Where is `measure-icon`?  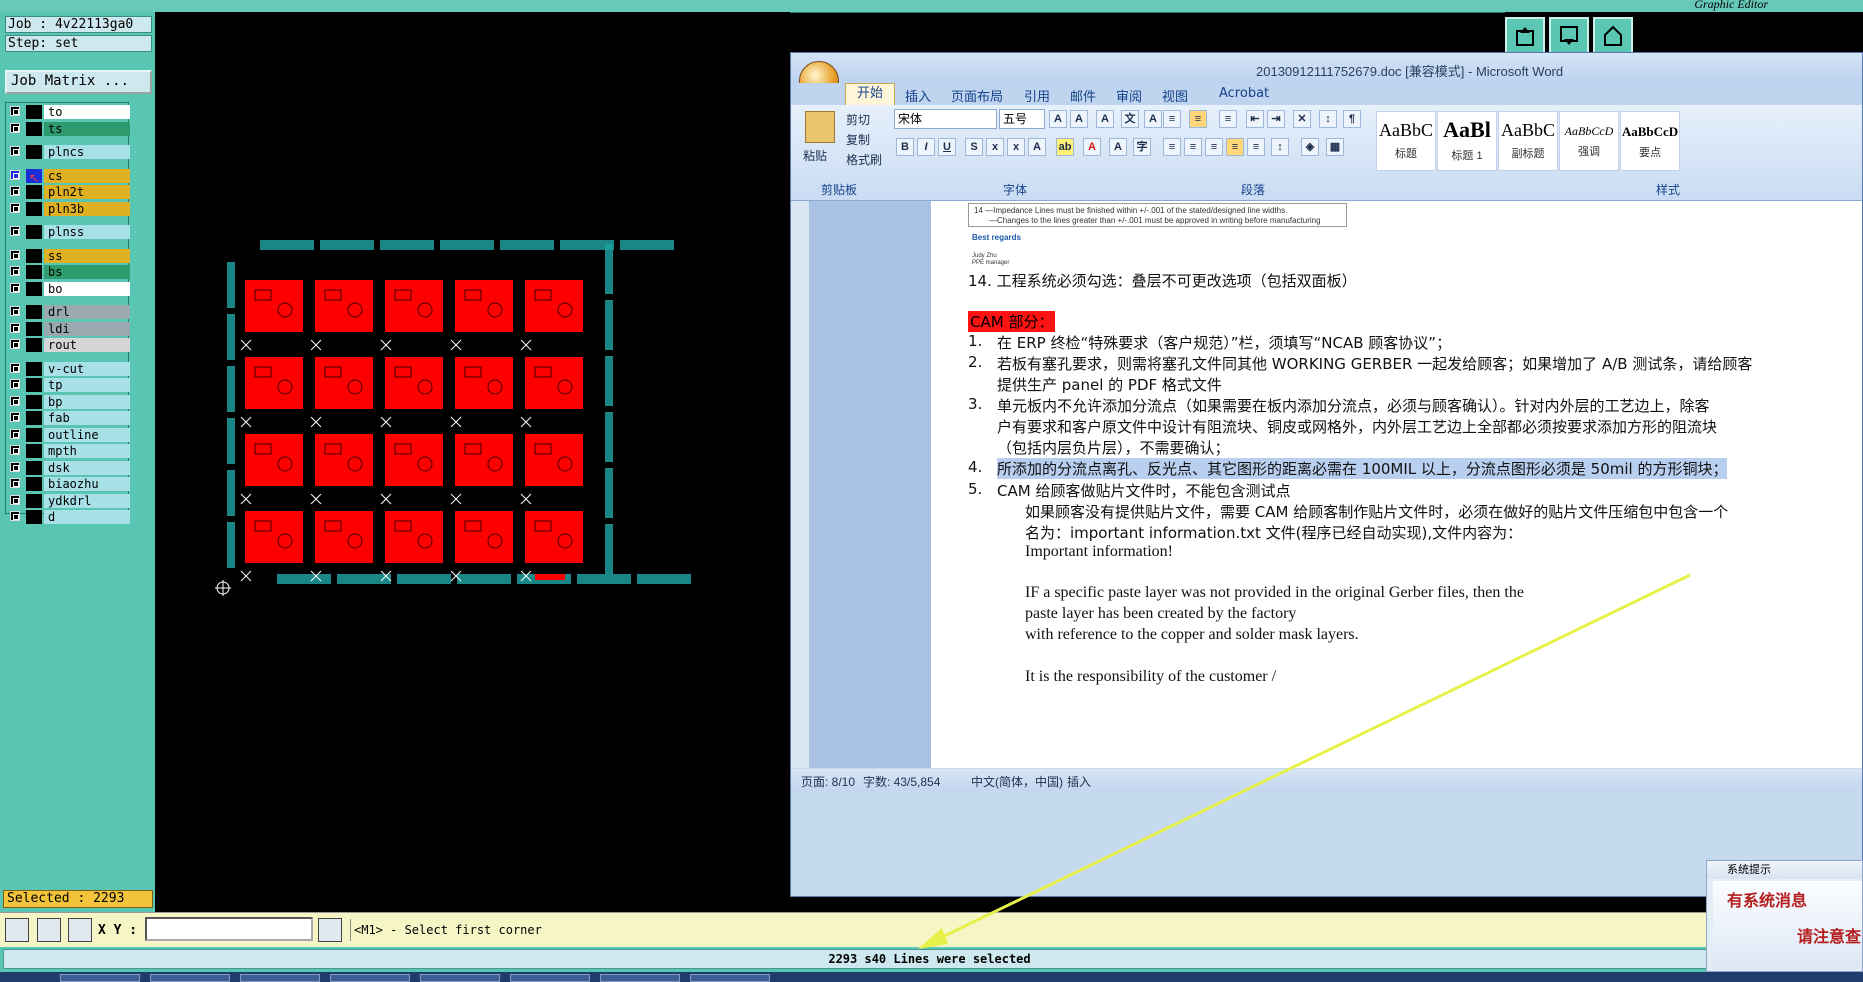
measure-icon is located at coordinates (49, 930).